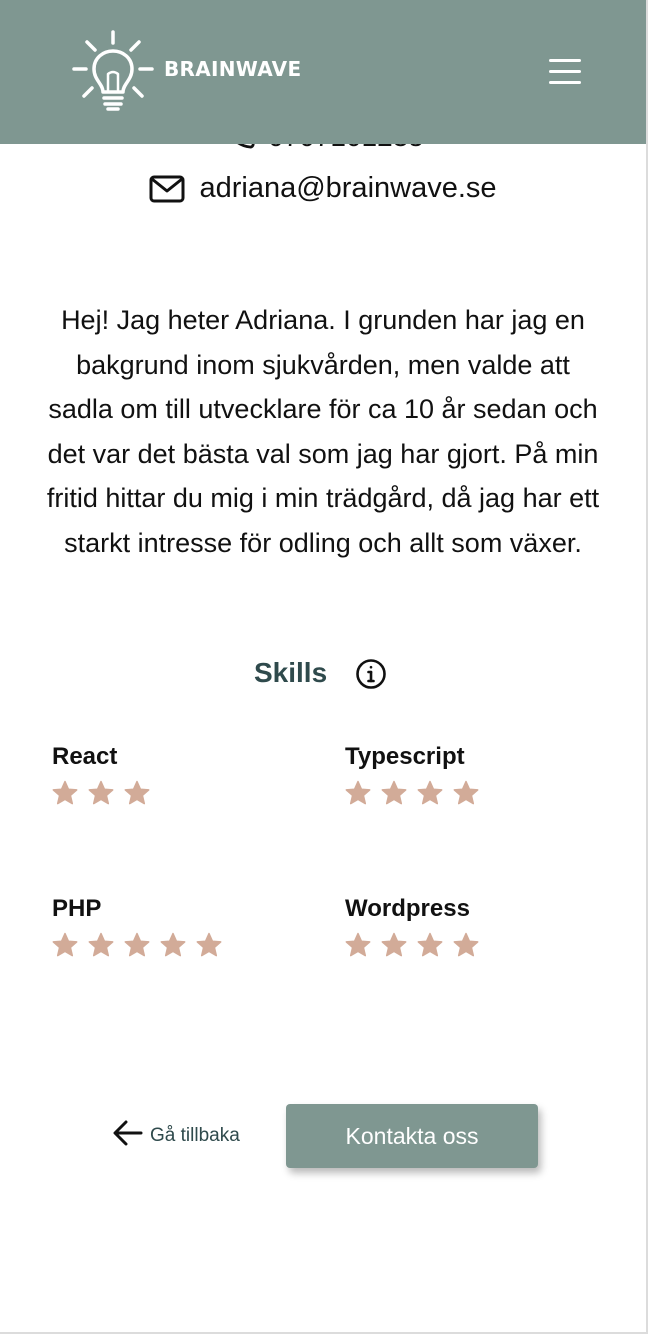 The height and width of the screenshot is (1334, 650). What do you see at coordinates (167, 189) in the screenshot?
I see `mail-icon` at bounding box center [167, 189].